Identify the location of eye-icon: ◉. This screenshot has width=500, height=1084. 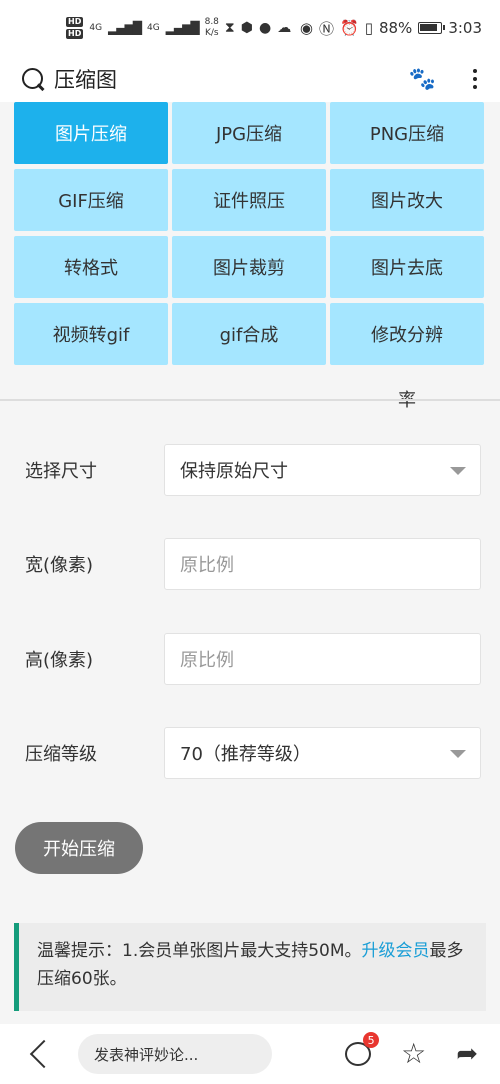
(306, 28).